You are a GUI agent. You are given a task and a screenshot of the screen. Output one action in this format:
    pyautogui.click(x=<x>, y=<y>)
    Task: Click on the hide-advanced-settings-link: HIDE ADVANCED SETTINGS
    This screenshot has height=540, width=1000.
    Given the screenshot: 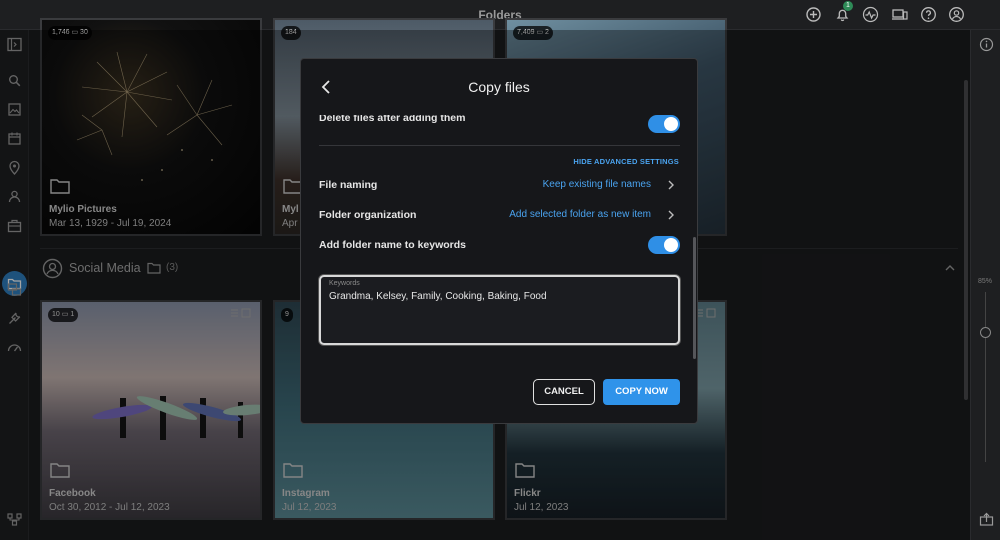 What is the action you would take?
    pyautogui.click(x=626, y=161)
    